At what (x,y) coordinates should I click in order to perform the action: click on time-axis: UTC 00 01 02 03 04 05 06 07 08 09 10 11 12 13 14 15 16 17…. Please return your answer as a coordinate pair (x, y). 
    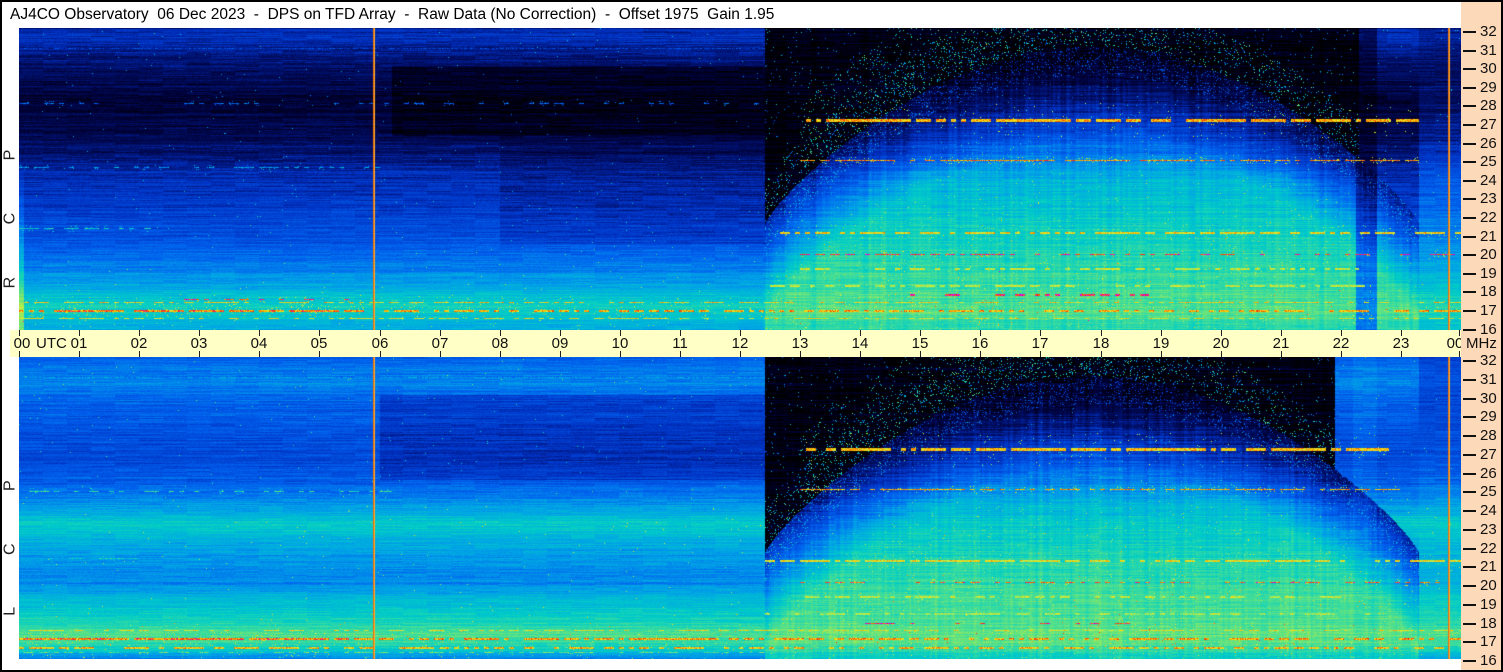
    Looking at the image, I should click on (736, 343).